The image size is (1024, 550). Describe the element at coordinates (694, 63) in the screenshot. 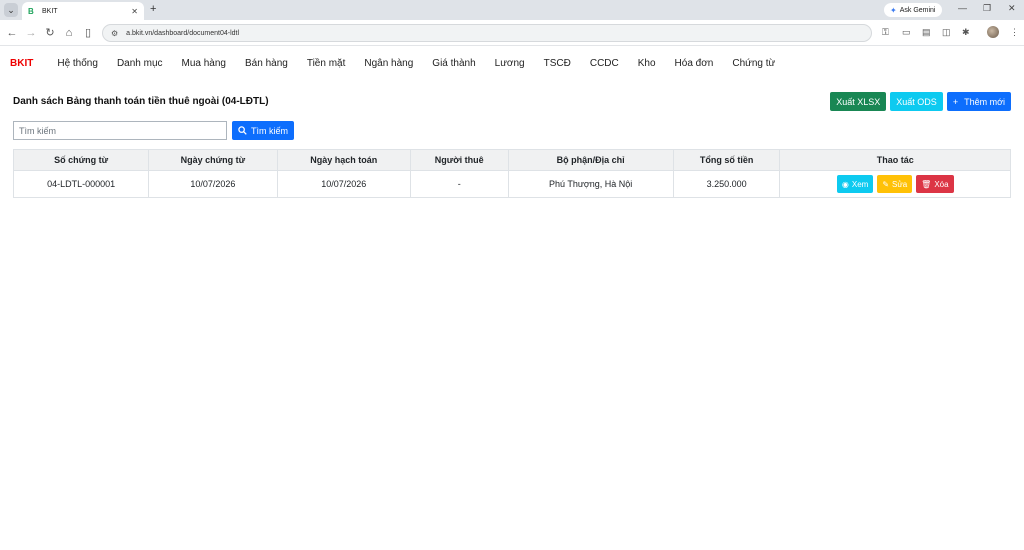

I see `menu-hoa-don: Hóa đơn` at that location.